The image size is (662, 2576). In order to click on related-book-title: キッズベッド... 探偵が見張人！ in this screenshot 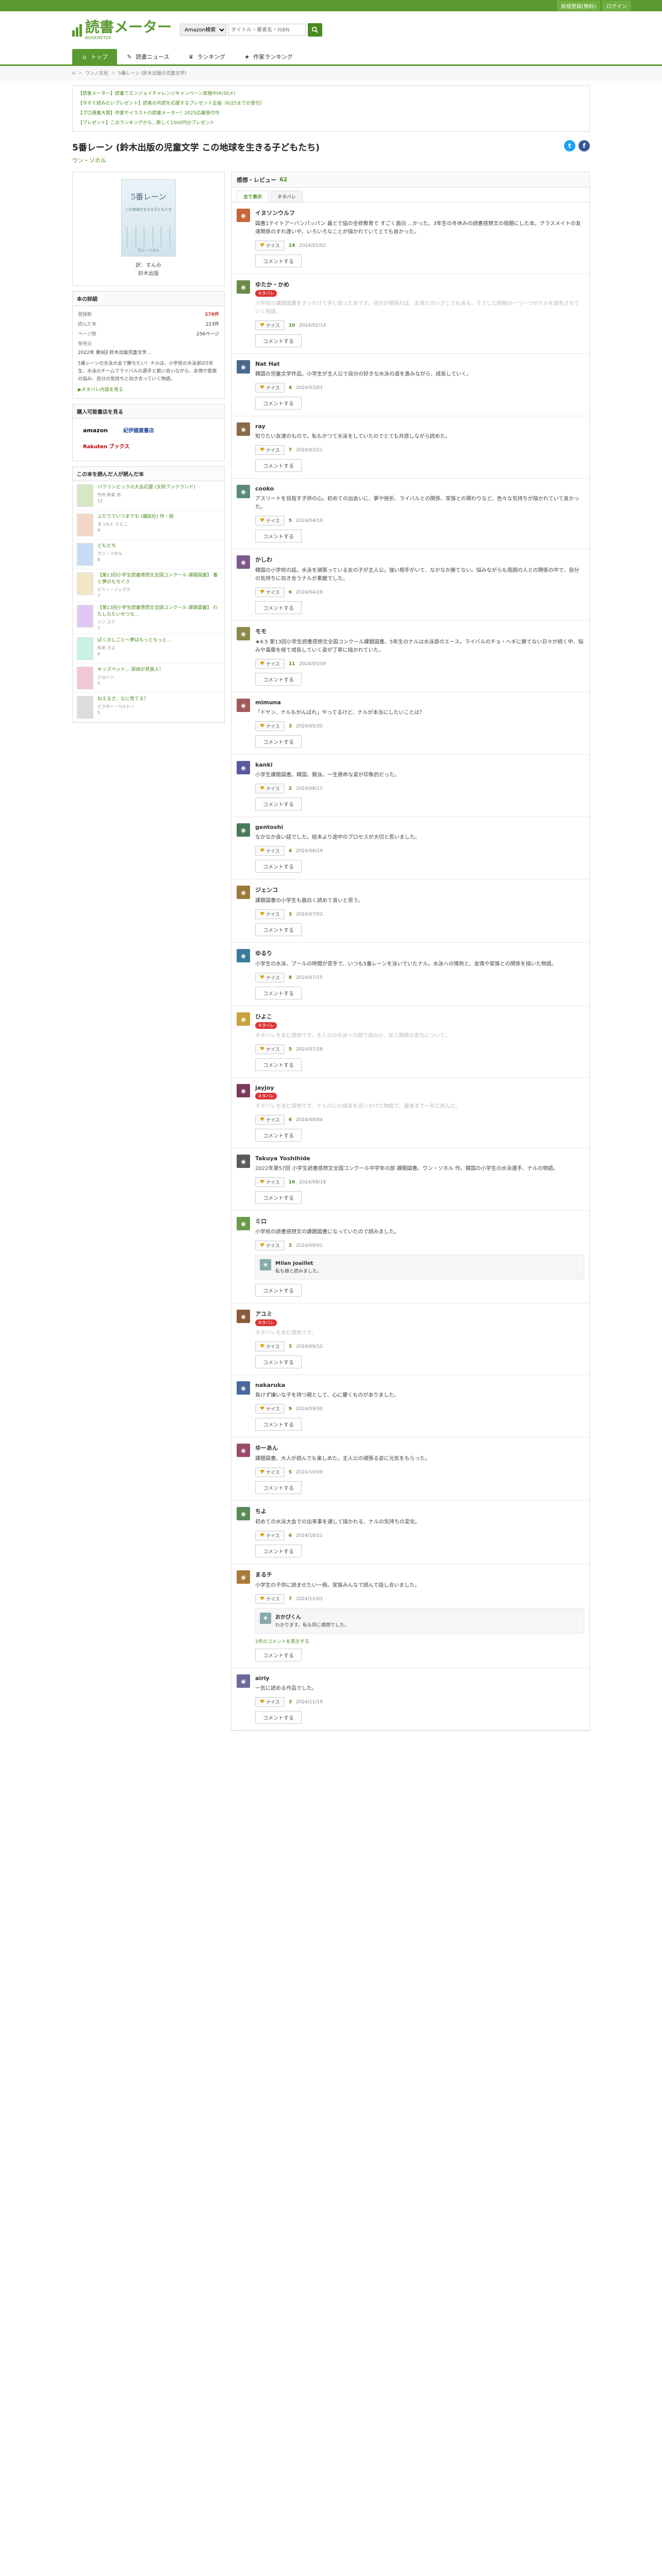, I will do `click(130, 670)`.